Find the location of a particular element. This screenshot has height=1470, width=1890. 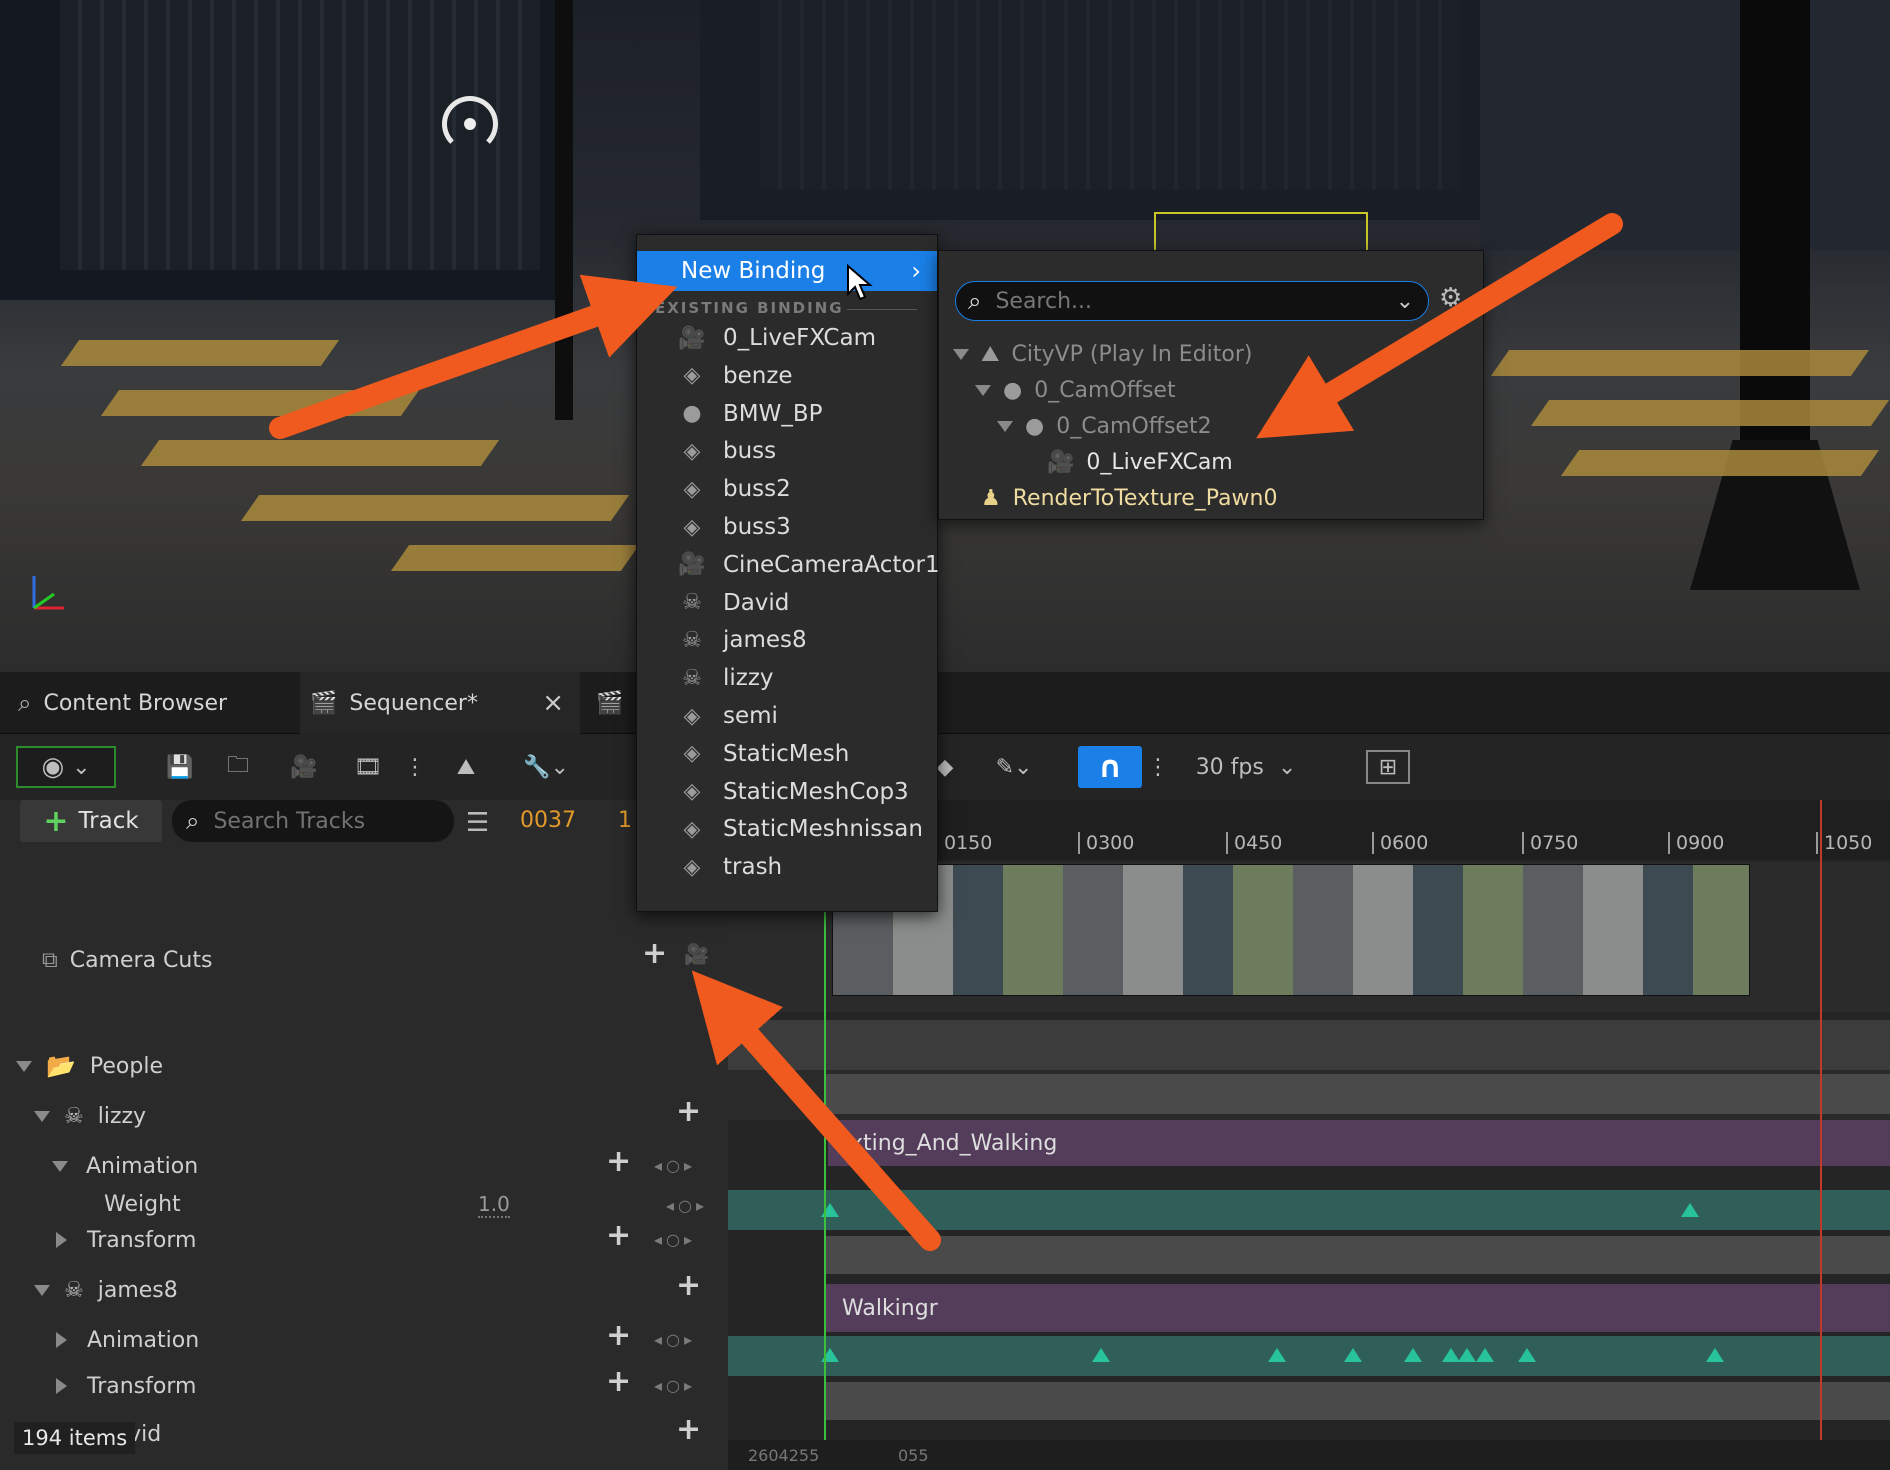

tab-close-icon: × is located at coordinates (553, 703).